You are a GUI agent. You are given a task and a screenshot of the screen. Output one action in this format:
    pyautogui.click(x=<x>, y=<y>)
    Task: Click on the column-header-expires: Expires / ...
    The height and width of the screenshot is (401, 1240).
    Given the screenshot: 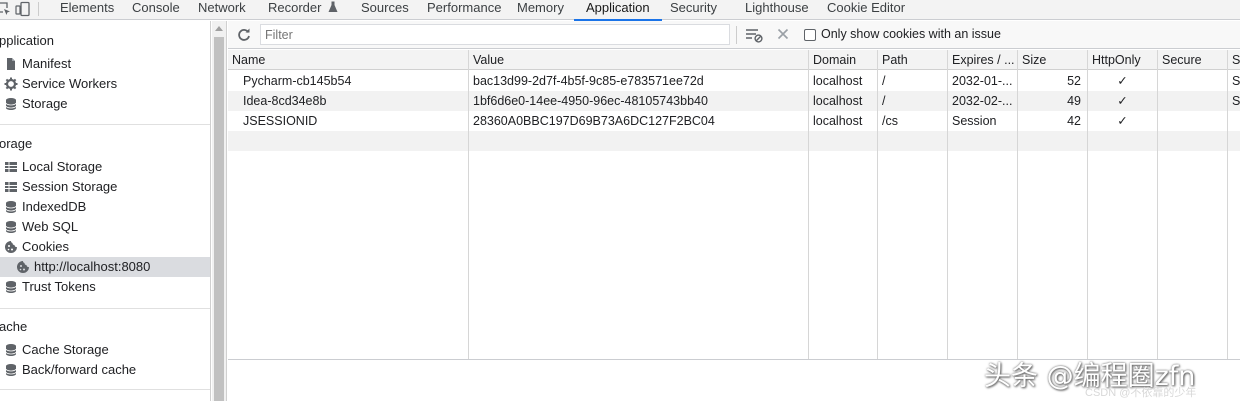 What is the action you would take?
    pyautogui.click(x=982, y=60)
    